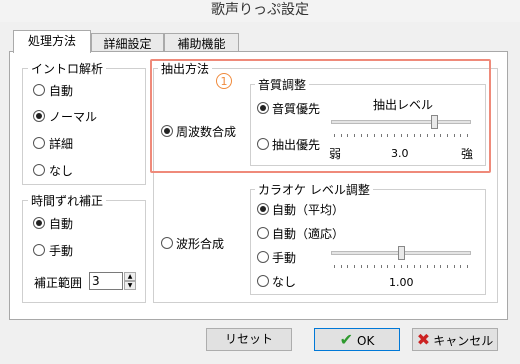  Describe the element at coordinates (263, 233) in the screenshot. I see `karaoke-auto-adaptive-radio` at that location.